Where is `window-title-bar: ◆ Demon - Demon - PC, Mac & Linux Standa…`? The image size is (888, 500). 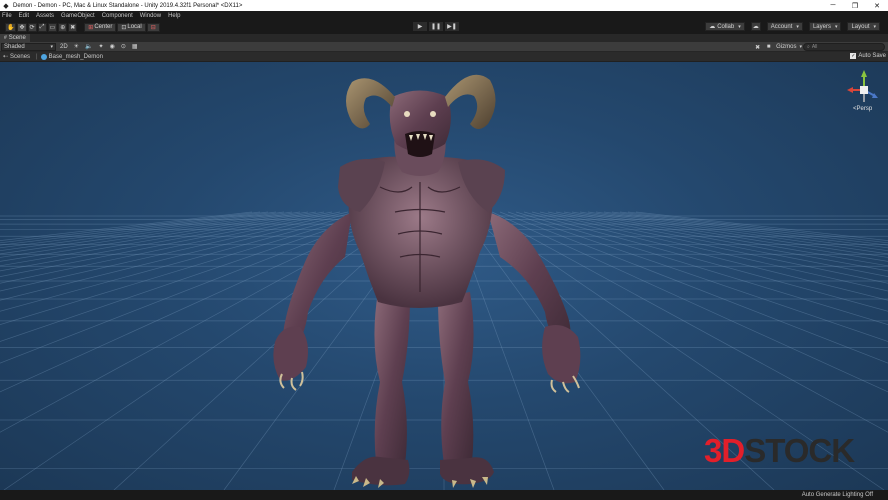 window-title-bar: ◆ Demon - Demon - PC, Mac & Linux Standa… is located at coordinates (444, 5).